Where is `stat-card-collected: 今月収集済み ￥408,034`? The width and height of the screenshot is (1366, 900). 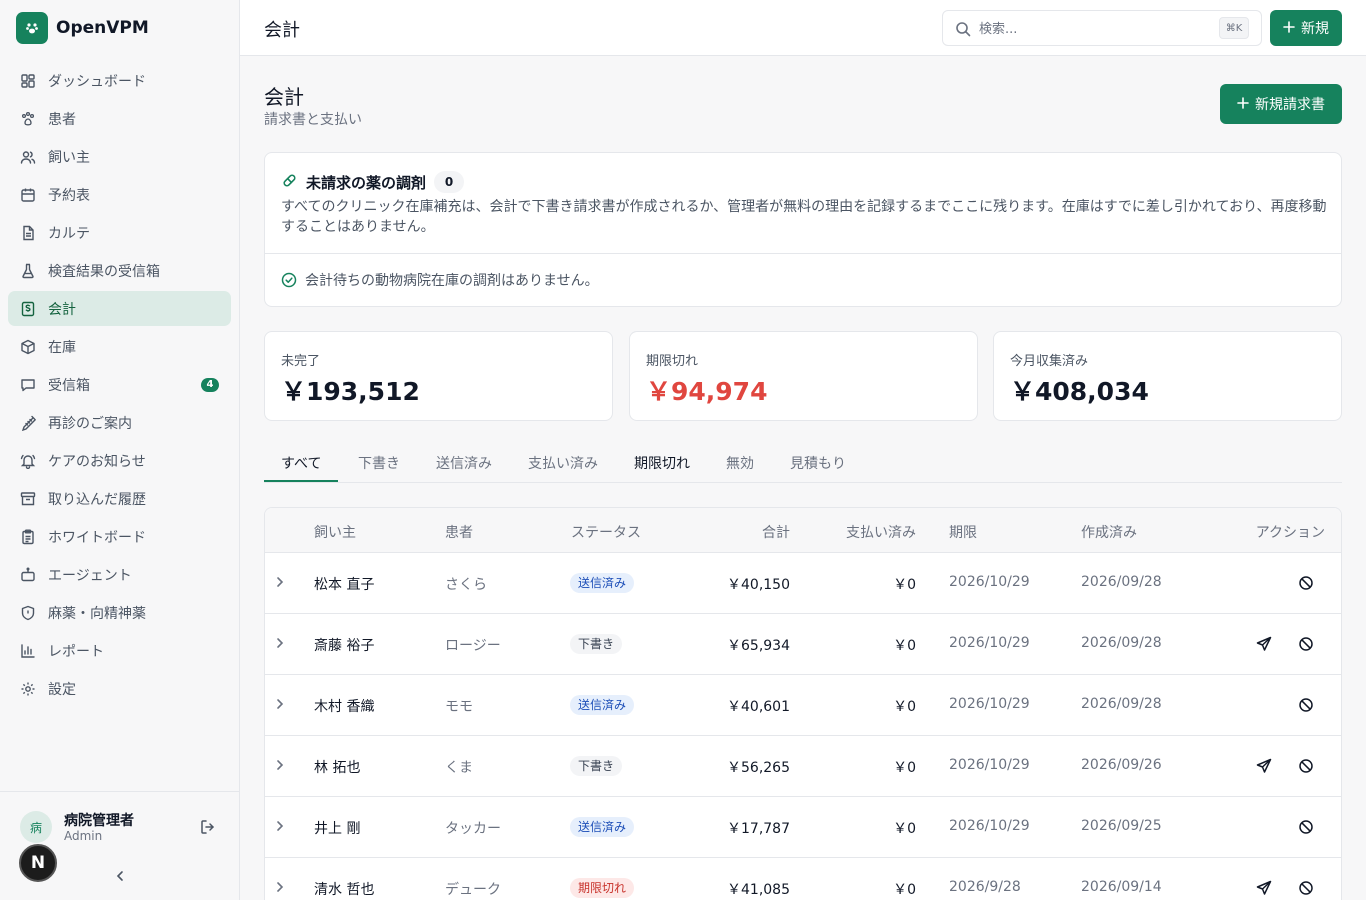 stat-card-collected: 今月収集済み ￥408,034 is located at coordinates (1167, 376).